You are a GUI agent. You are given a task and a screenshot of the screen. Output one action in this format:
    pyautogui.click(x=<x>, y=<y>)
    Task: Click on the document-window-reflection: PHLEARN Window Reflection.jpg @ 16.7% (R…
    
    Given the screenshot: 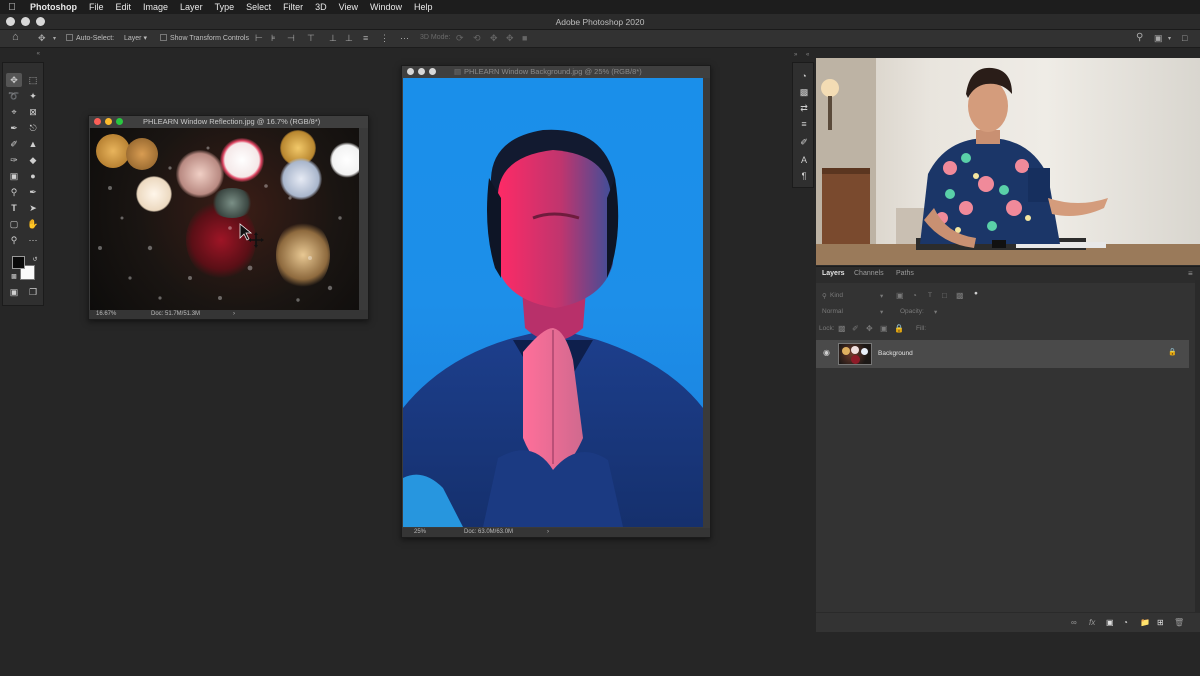 What is the action you would take?
    pyautogui.click(x=228, y=217)
    